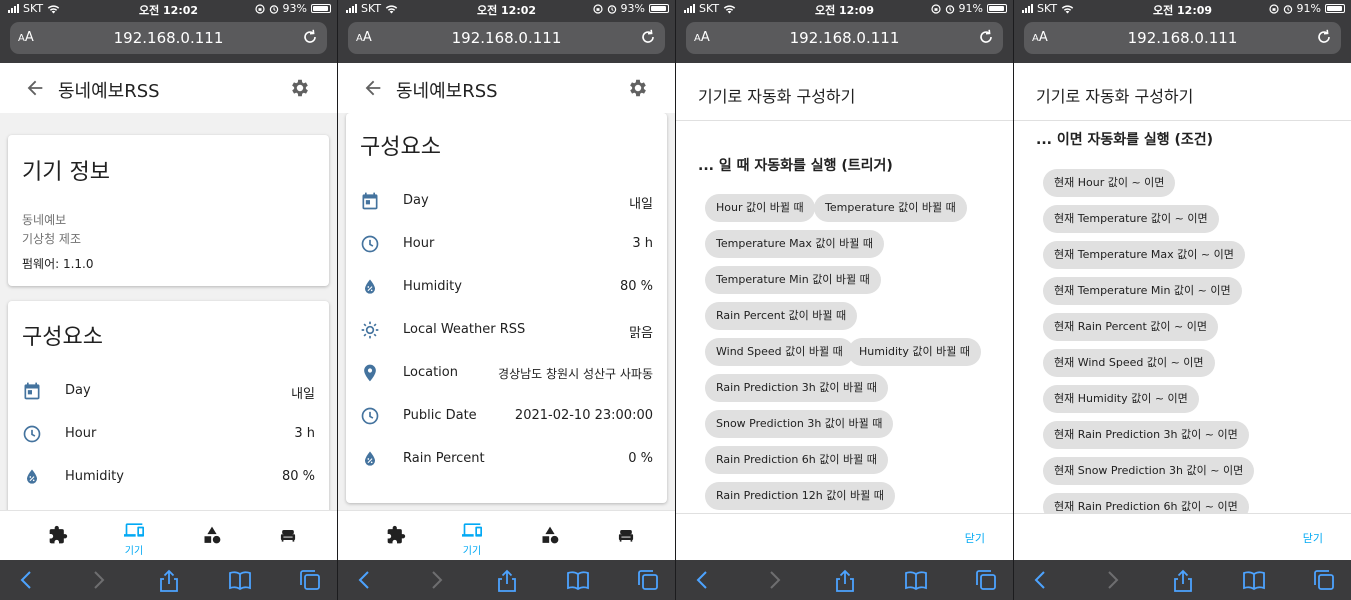  I want to click on entities-title: 구성요소, so click(62, 337).